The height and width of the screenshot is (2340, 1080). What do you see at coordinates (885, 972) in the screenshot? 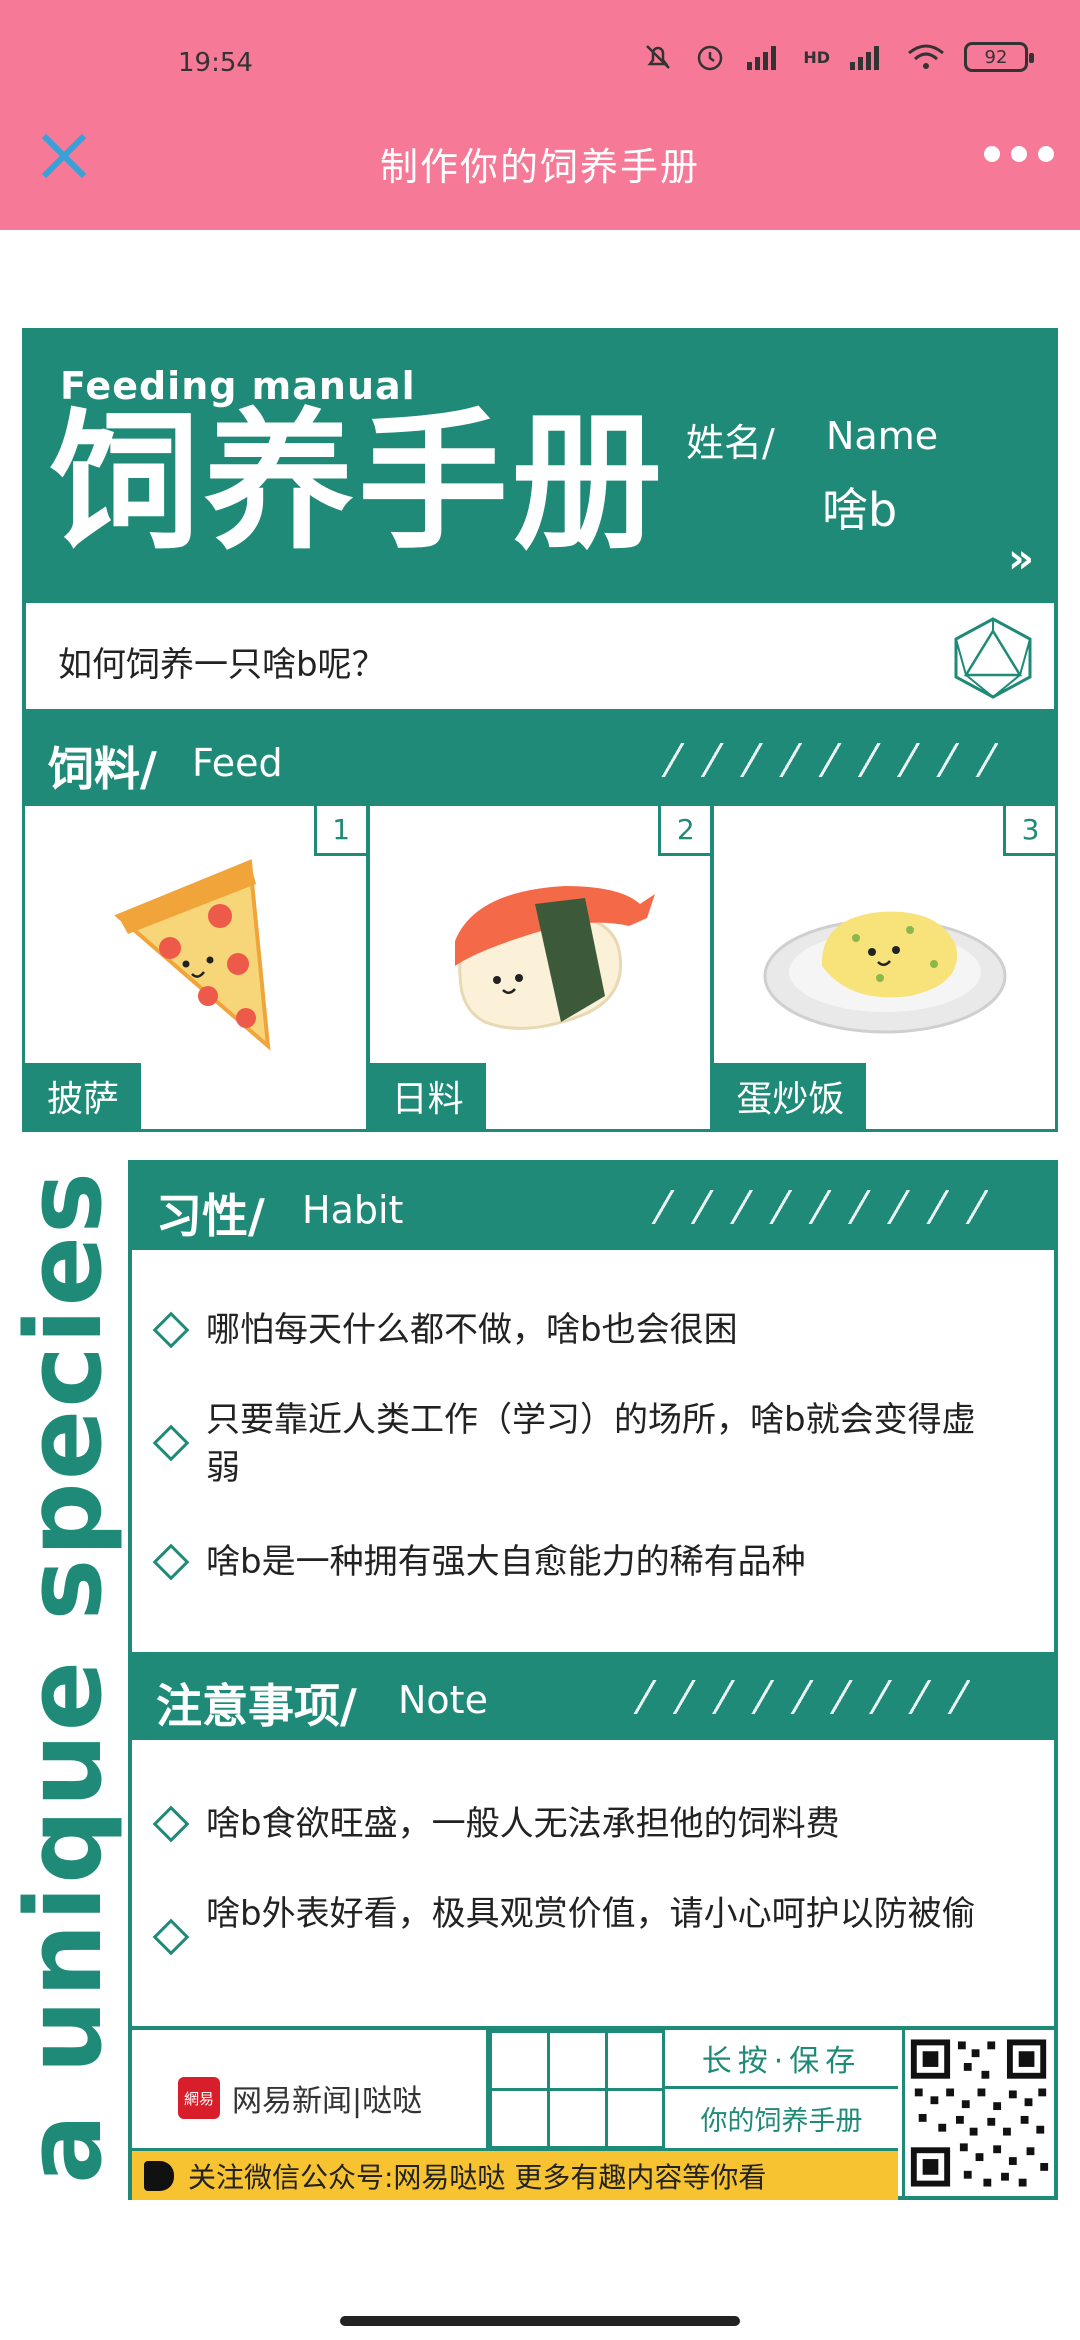
I see `fried-rice-icon` at bounding box center [885, 972].